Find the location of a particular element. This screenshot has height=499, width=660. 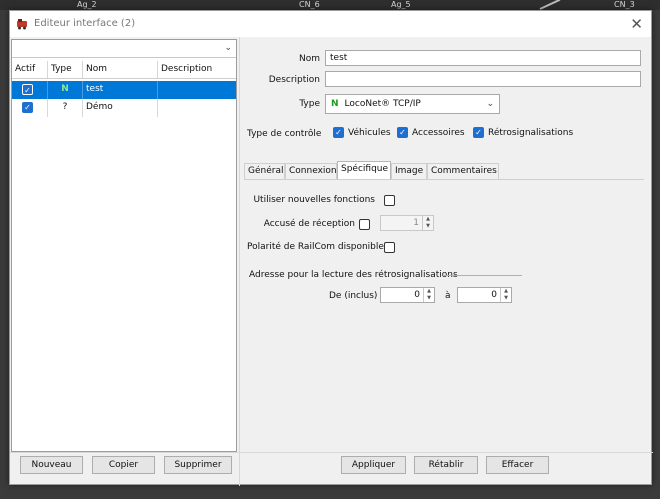

control-feedback: ✓ Rétrosignalisations is located at coordinates (523, 132).